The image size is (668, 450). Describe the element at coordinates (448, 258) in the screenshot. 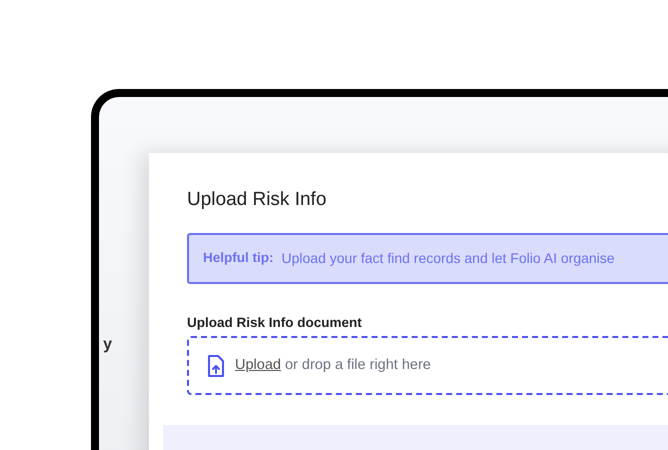

I see `tip-text: Upload your fact find records and let Folio AI organise` at that location.